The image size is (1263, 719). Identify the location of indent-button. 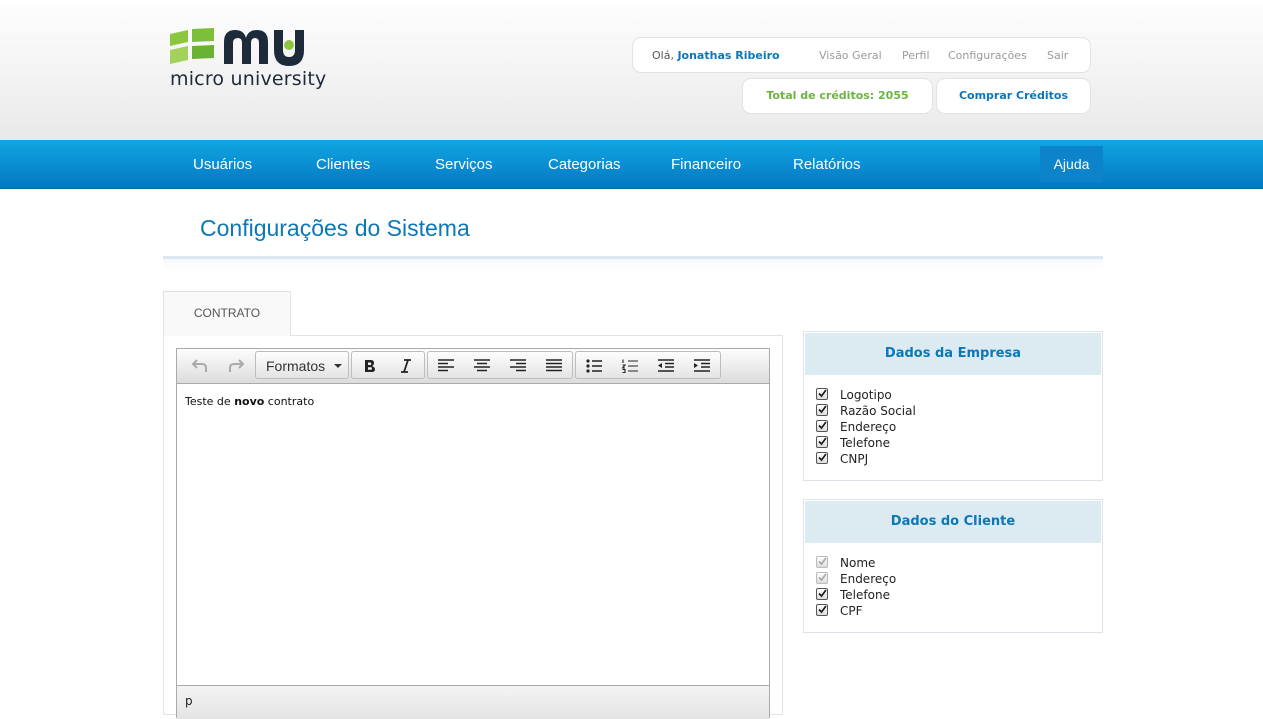
(702, 365).